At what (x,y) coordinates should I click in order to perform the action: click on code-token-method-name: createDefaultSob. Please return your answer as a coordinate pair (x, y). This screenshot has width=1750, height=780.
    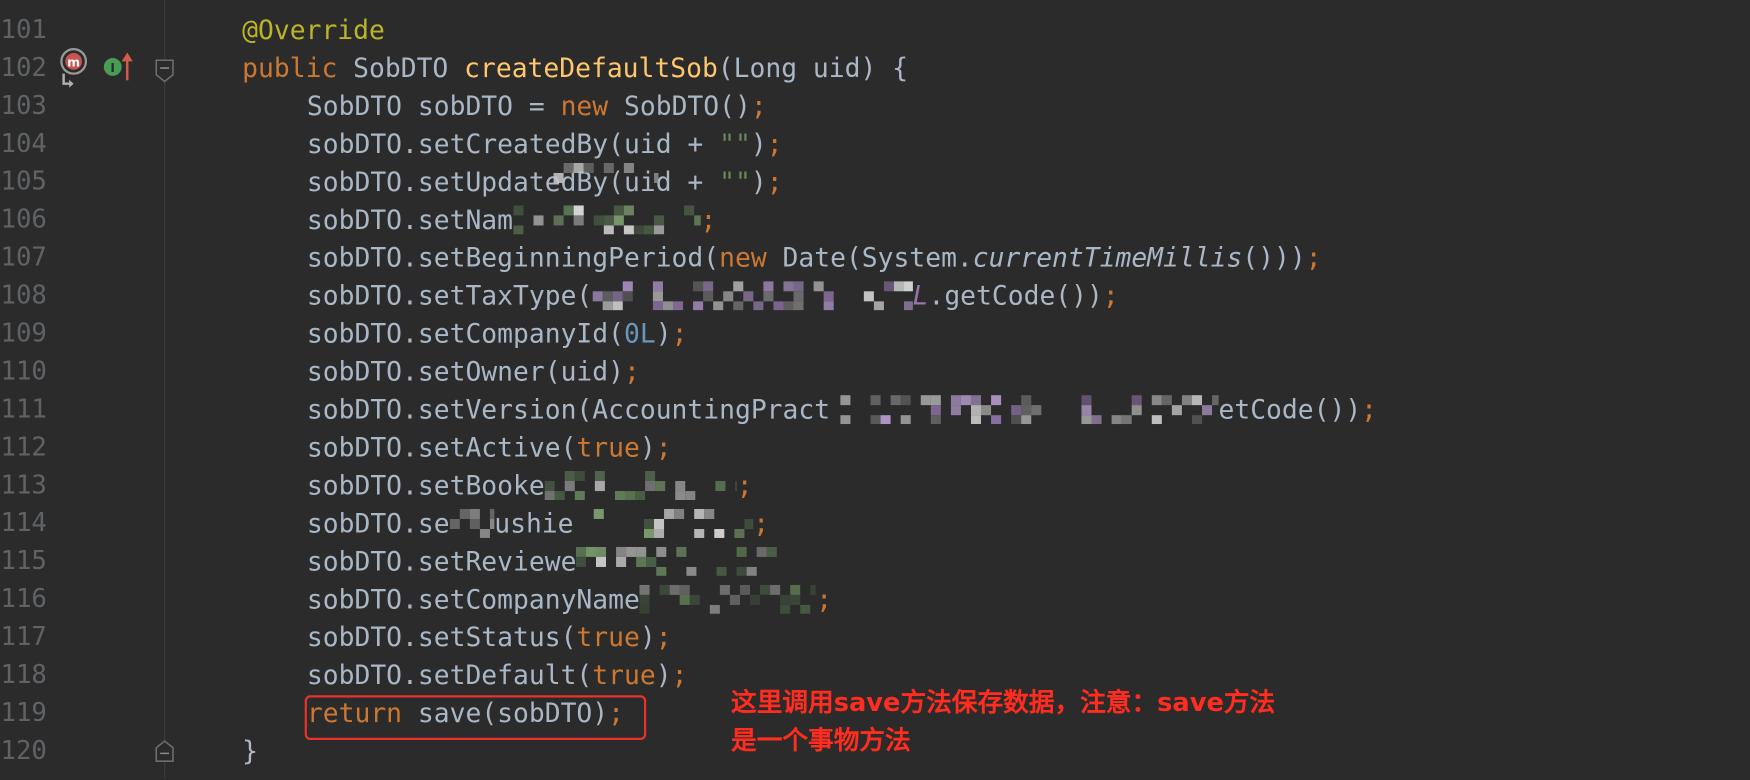
    Looking at the image, I should click on (591, 68).